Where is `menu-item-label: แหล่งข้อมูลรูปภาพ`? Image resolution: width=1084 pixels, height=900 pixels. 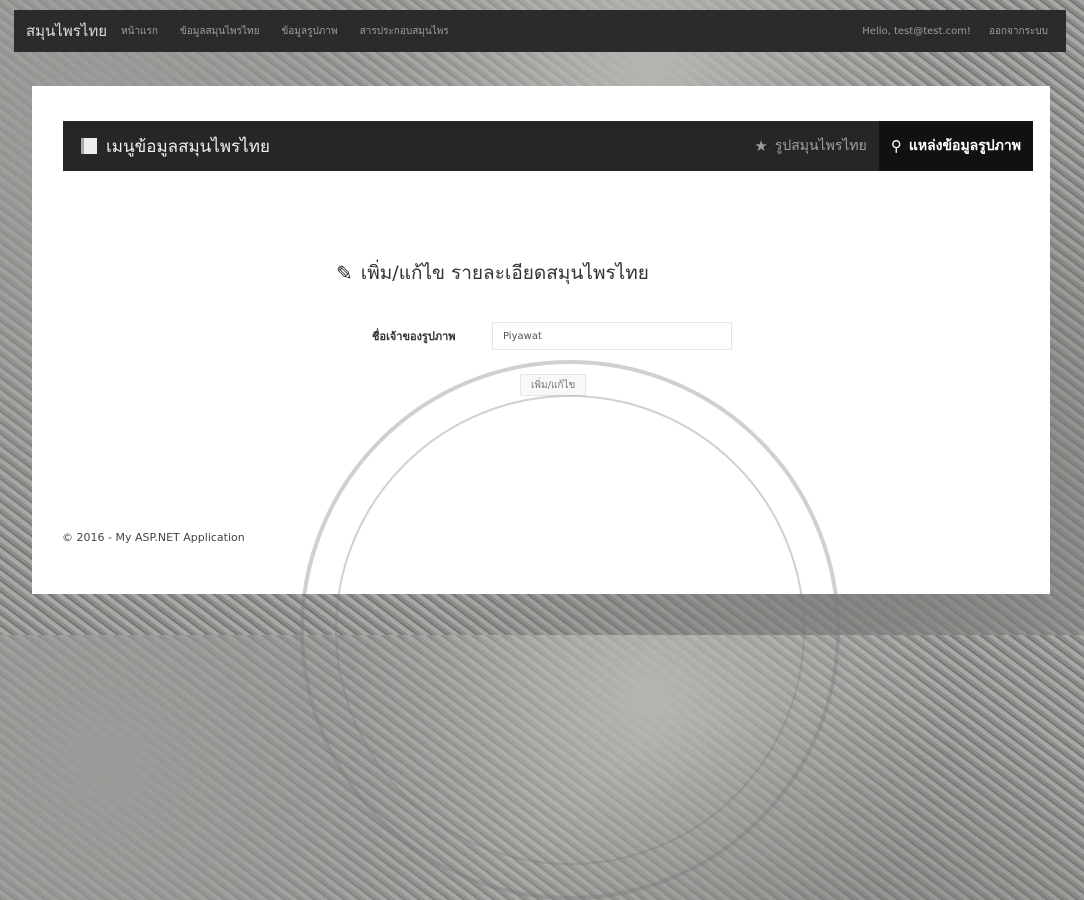 menu-item-label: แหล่งข้อมูลรูปภาพ is located at coordinates (964, 146).